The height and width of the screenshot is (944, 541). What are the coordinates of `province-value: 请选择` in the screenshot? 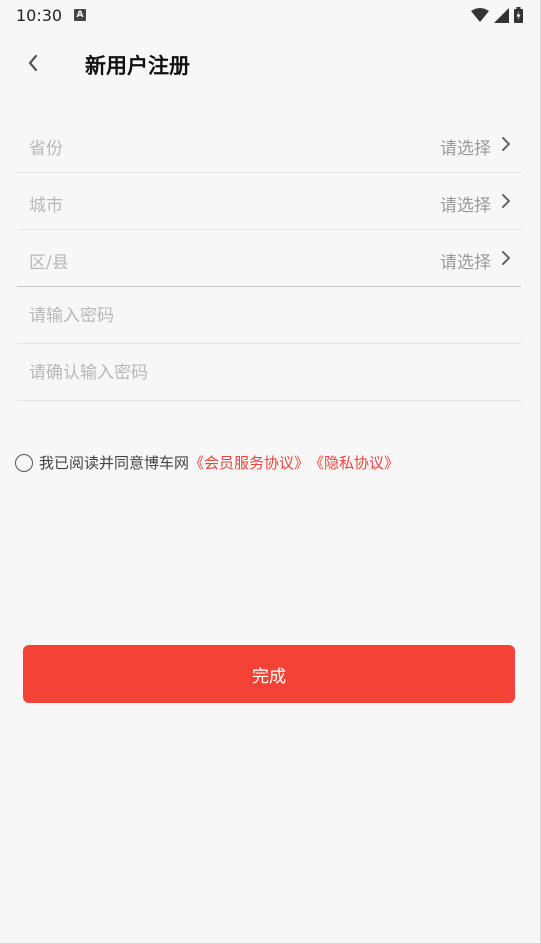 It's located at (465, 149).